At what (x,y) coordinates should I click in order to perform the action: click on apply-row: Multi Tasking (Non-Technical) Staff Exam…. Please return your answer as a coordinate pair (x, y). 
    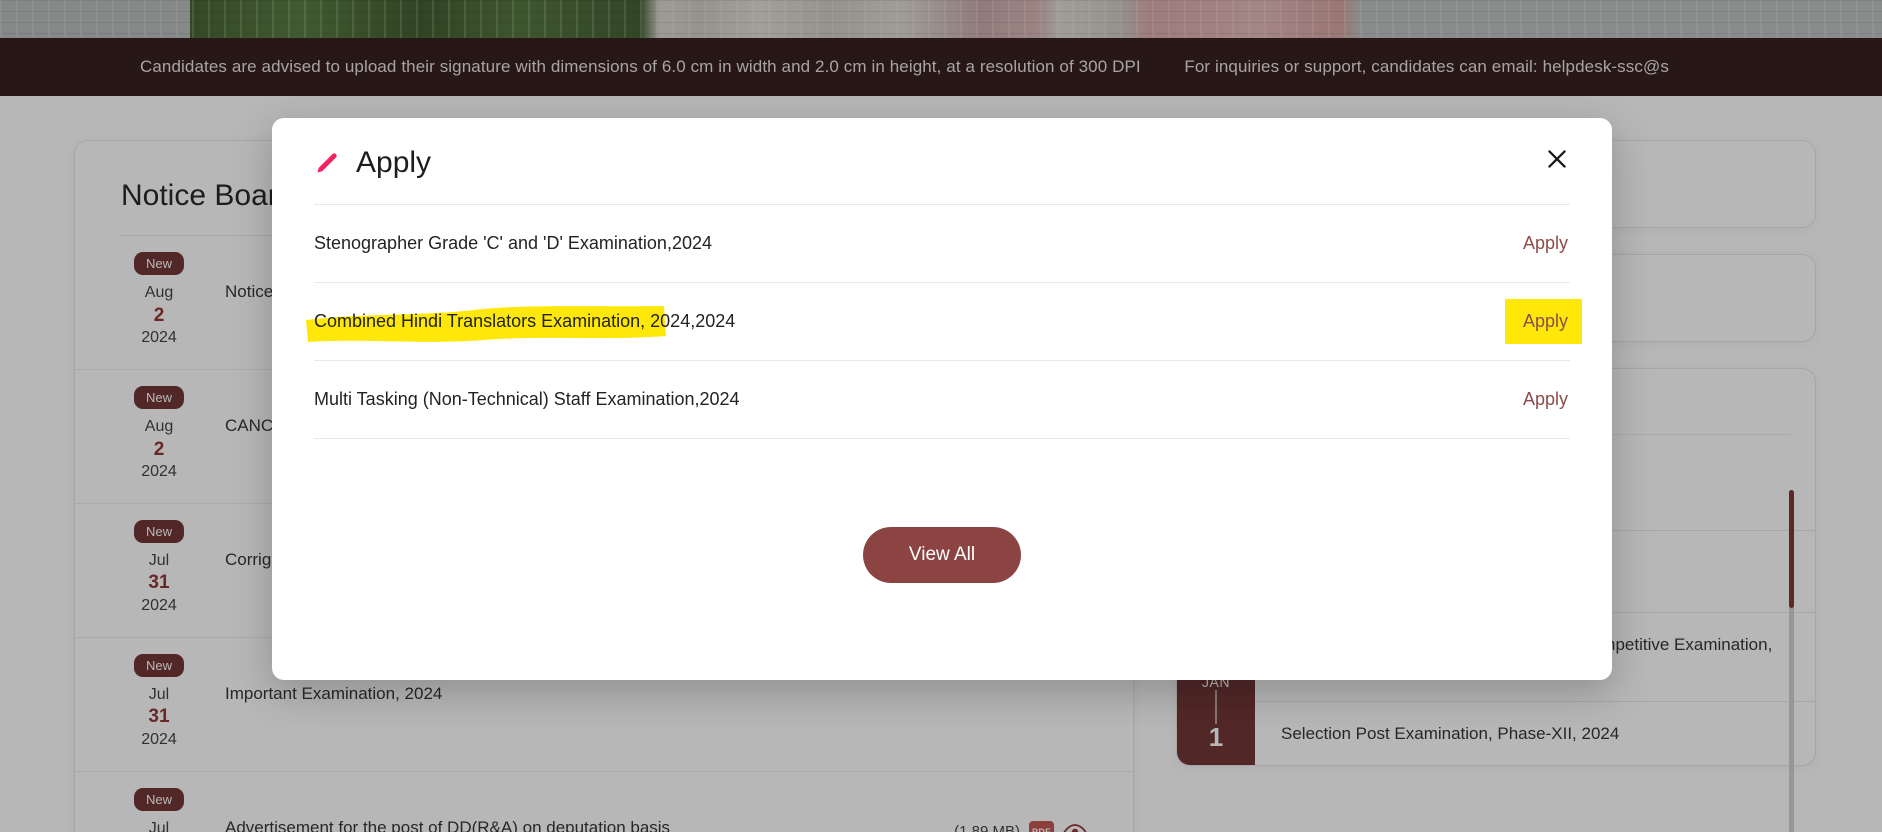
    Looking at the image, I should click on (942, 400).